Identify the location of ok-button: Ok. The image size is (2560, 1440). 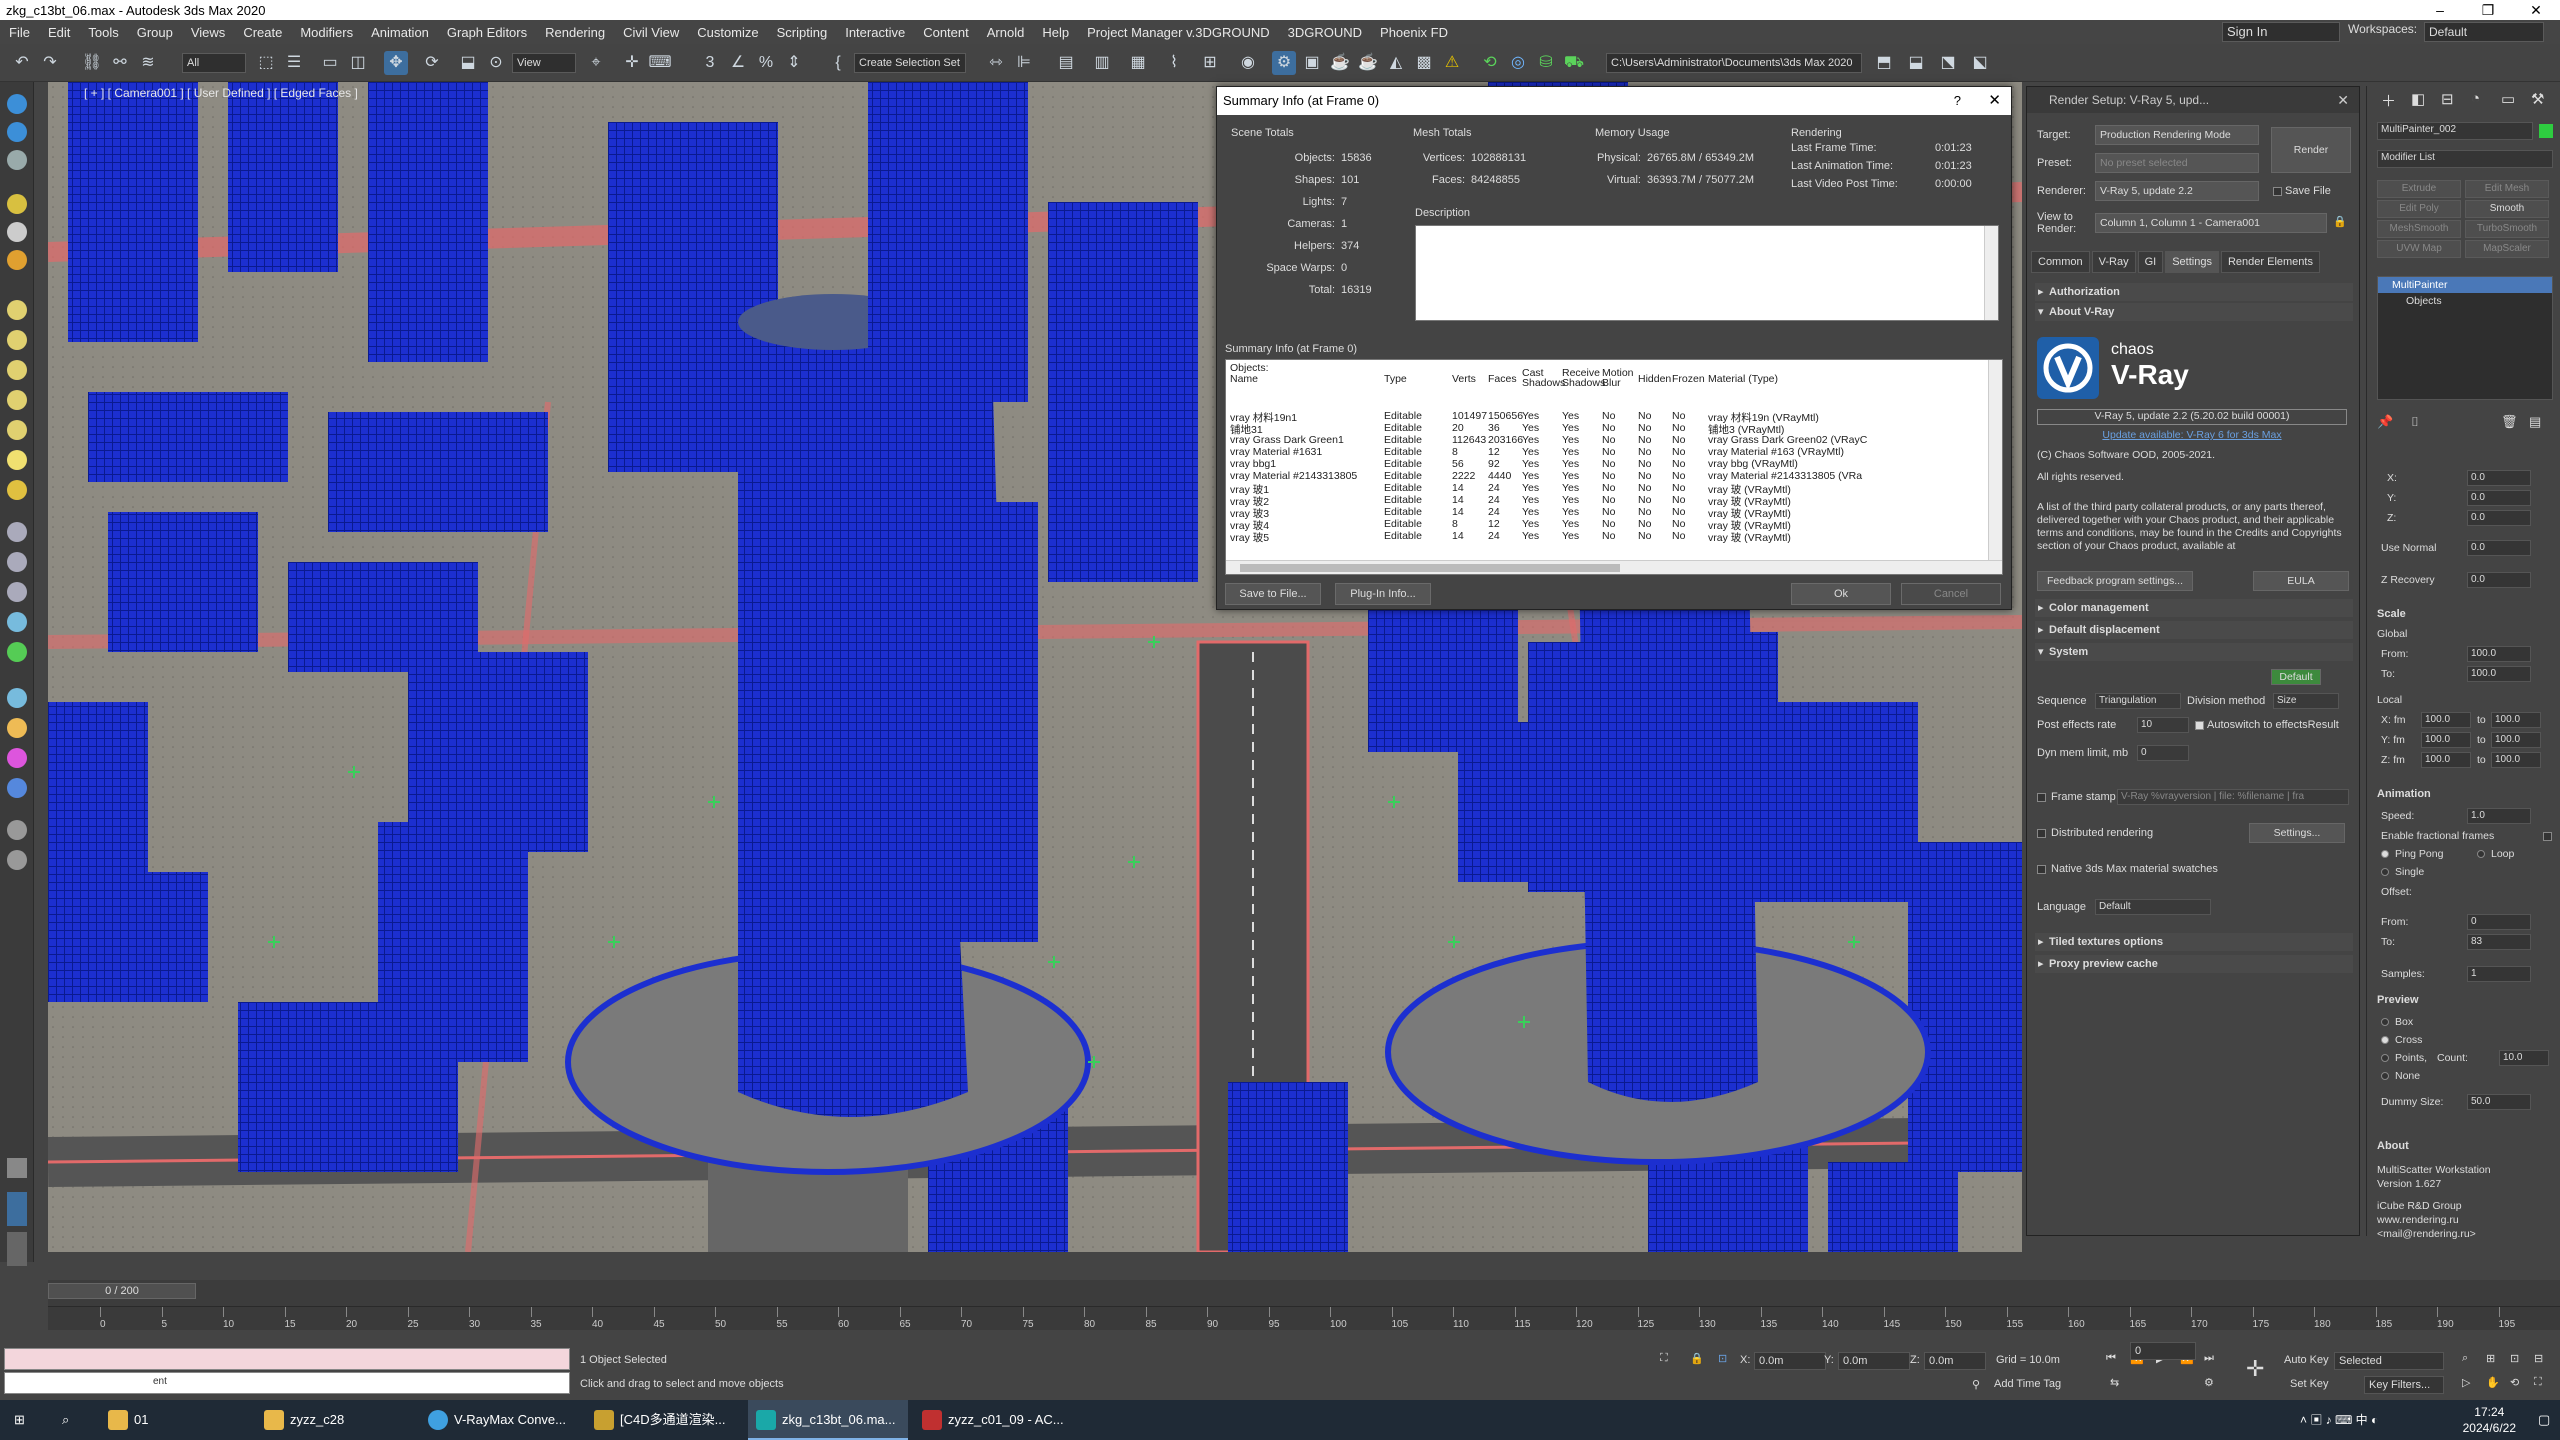
(1841, 594).